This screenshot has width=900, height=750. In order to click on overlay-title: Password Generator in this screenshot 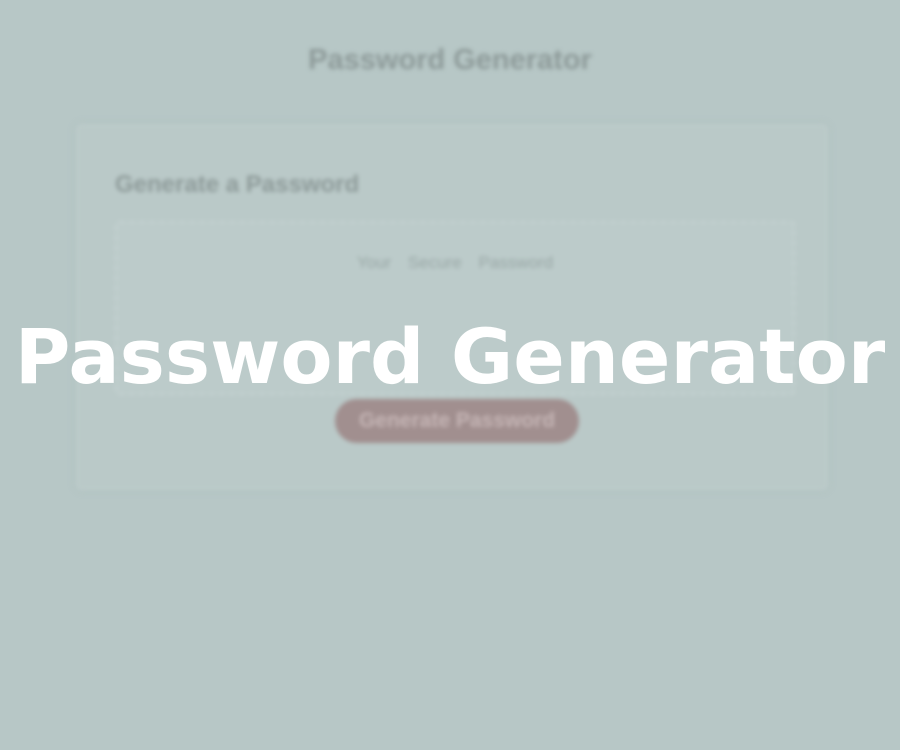, I will do `click(450, 356)`.